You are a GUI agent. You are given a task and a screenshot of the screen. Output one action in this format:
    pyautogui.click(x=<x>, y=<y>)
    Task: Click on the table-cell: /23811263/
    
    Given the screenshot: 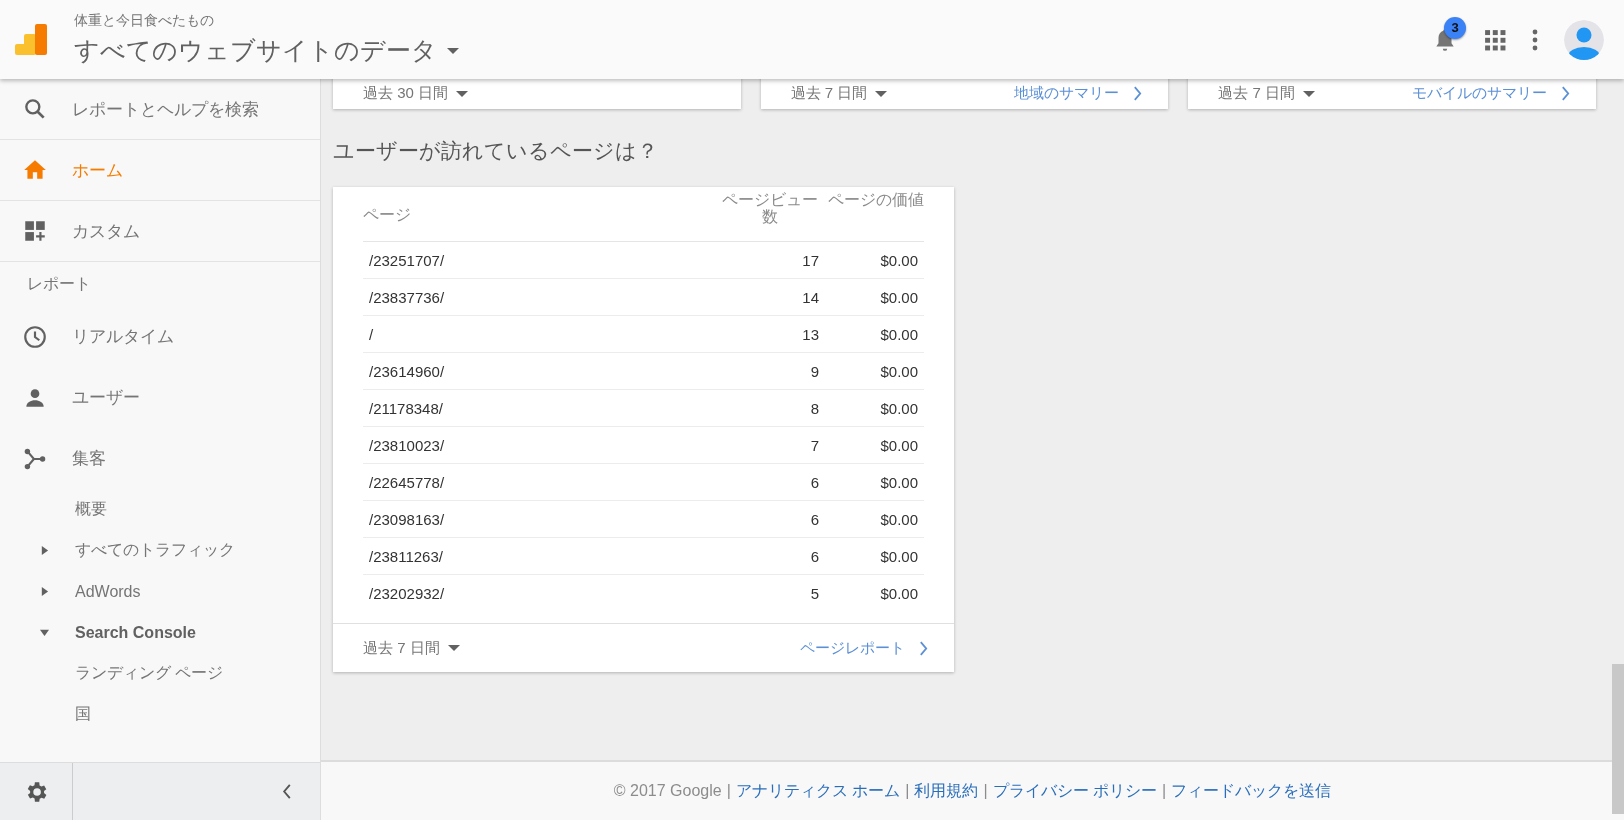 What is the action you would take?
    pyautogui.click(x=542, y=556)
    